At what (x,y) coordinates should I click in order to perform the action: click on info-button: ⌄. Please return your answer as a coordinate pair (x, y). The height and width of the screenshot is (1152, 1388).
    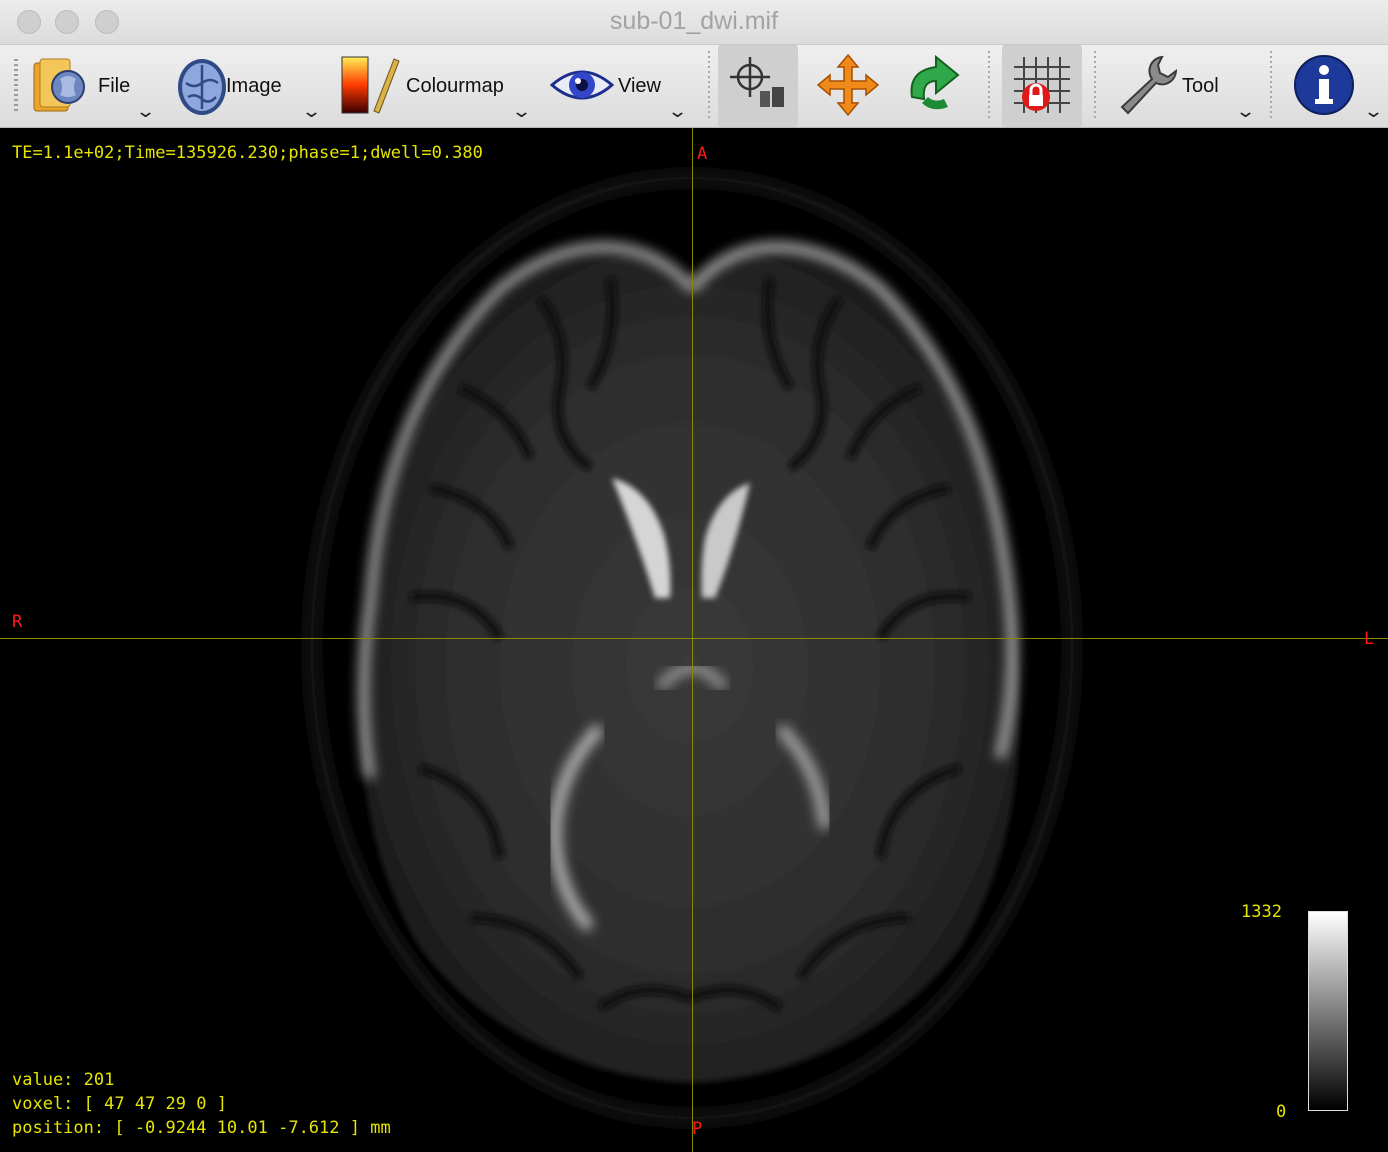
    Looking at the image, I should click on (1336, 86).